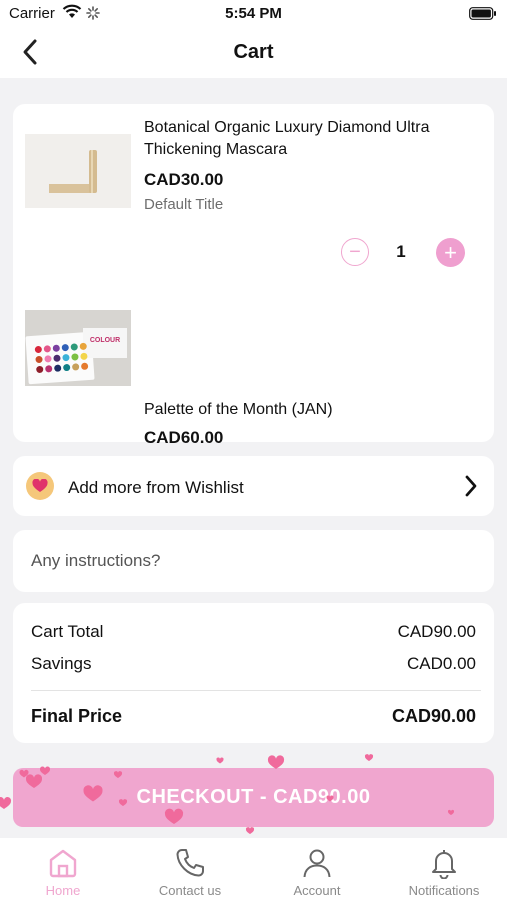 The image size is (507, 900). I want to click on status-bar: Carrier 5:54 PM, so click(253, 14).